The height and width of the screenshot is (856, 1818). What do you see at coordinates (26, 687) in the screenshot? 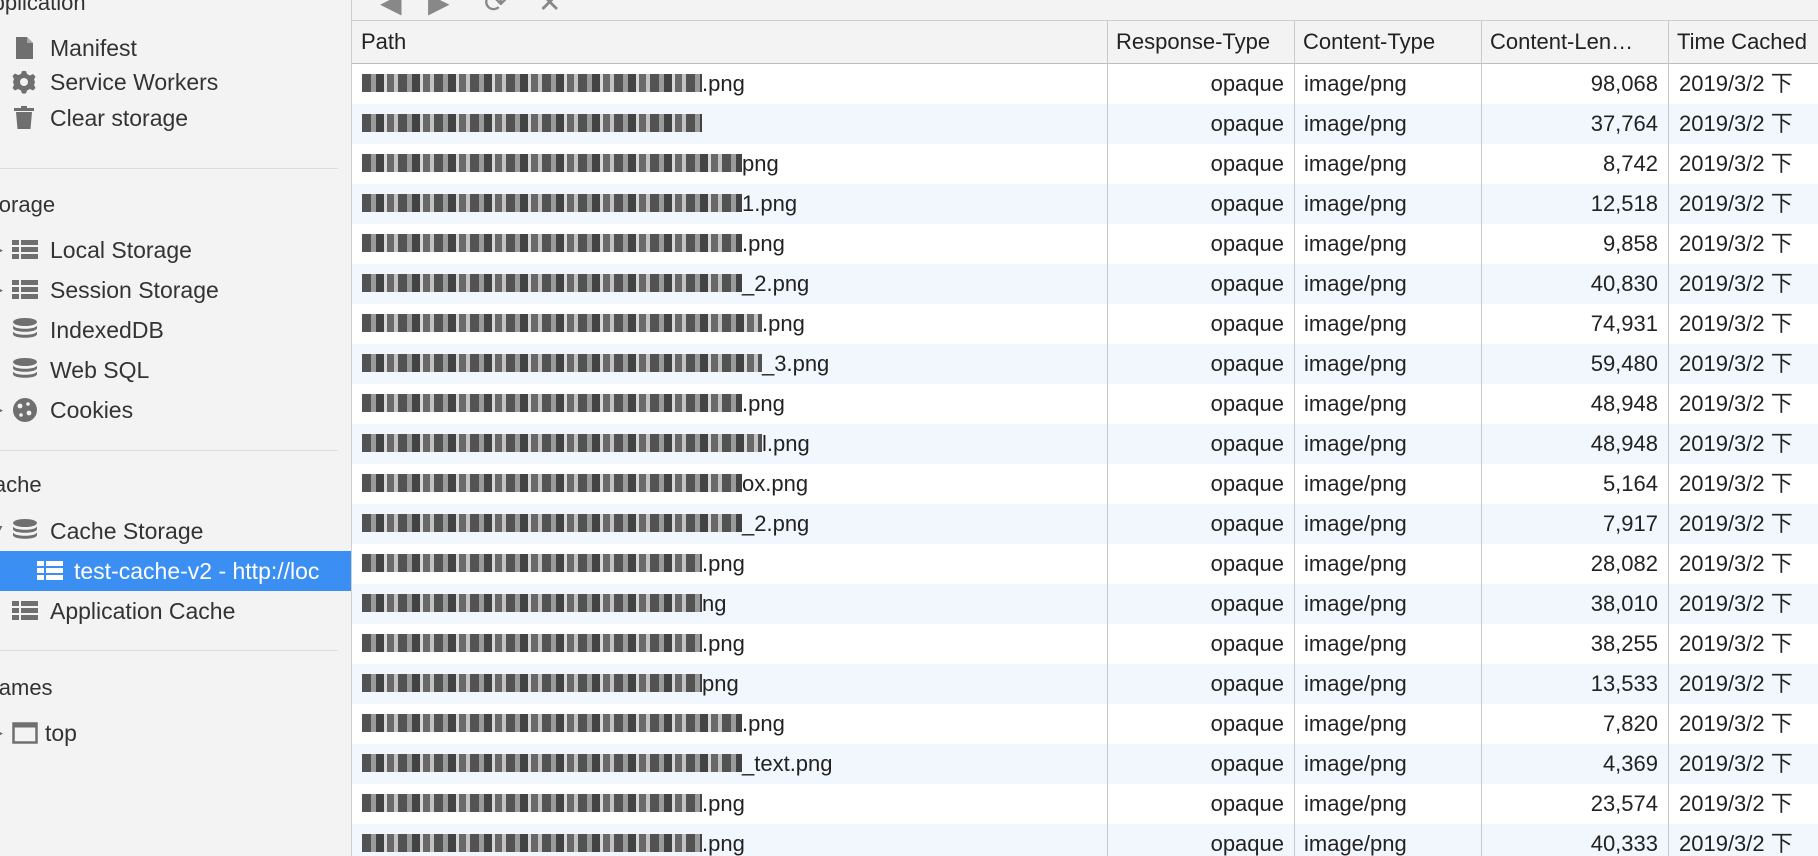
I see `section-title-frames: Frames` at bounding box center [26, 687].